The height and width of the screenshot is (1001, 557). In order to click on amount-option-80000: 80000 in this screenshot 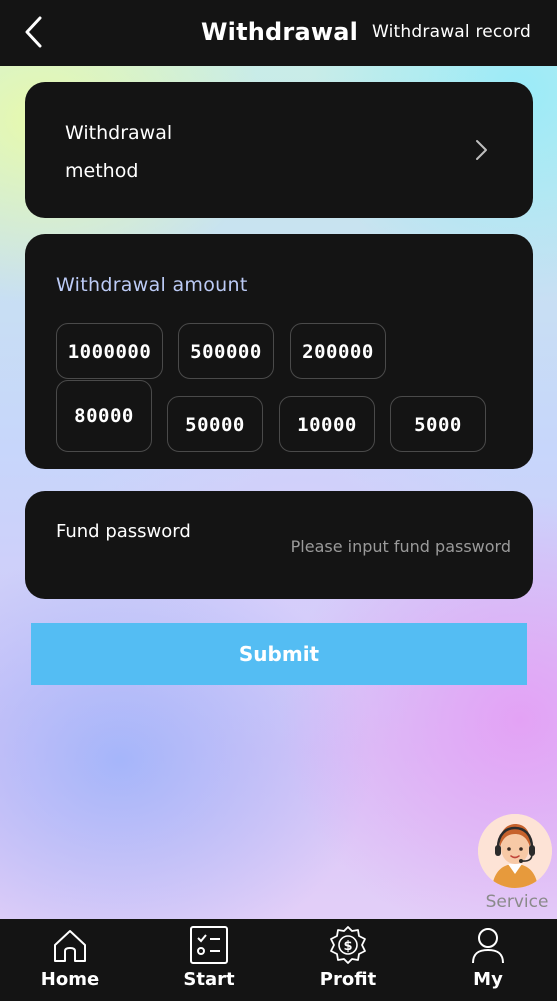, I will do `click(104, 416)`.